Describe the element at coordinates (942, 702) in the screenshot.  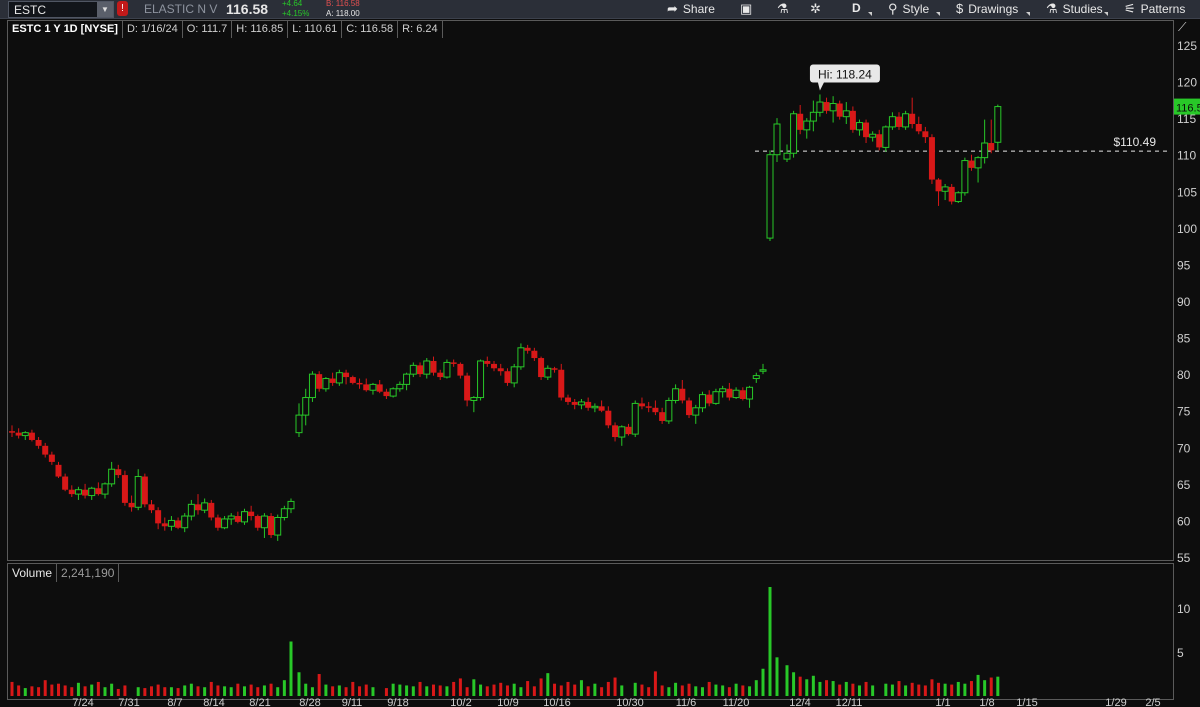
I see `x-tick-label: 1/1` at that location.